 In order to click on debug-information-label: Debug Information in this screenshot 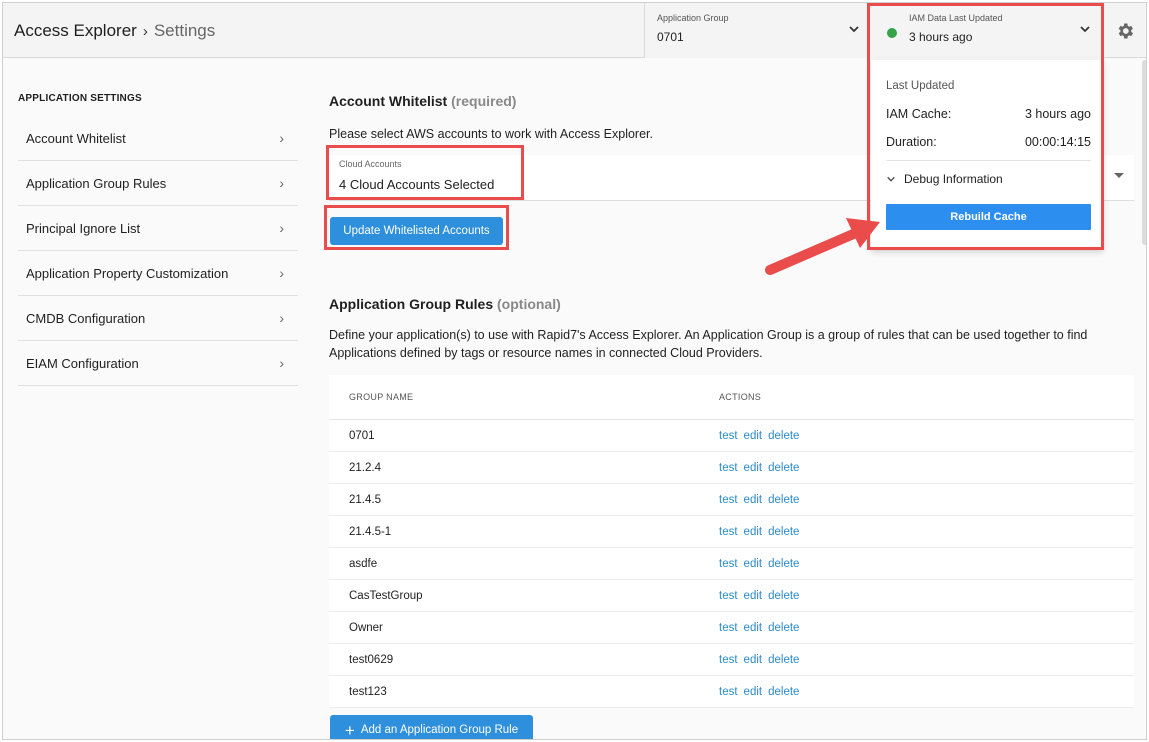, I will do `click(953, 179)`.